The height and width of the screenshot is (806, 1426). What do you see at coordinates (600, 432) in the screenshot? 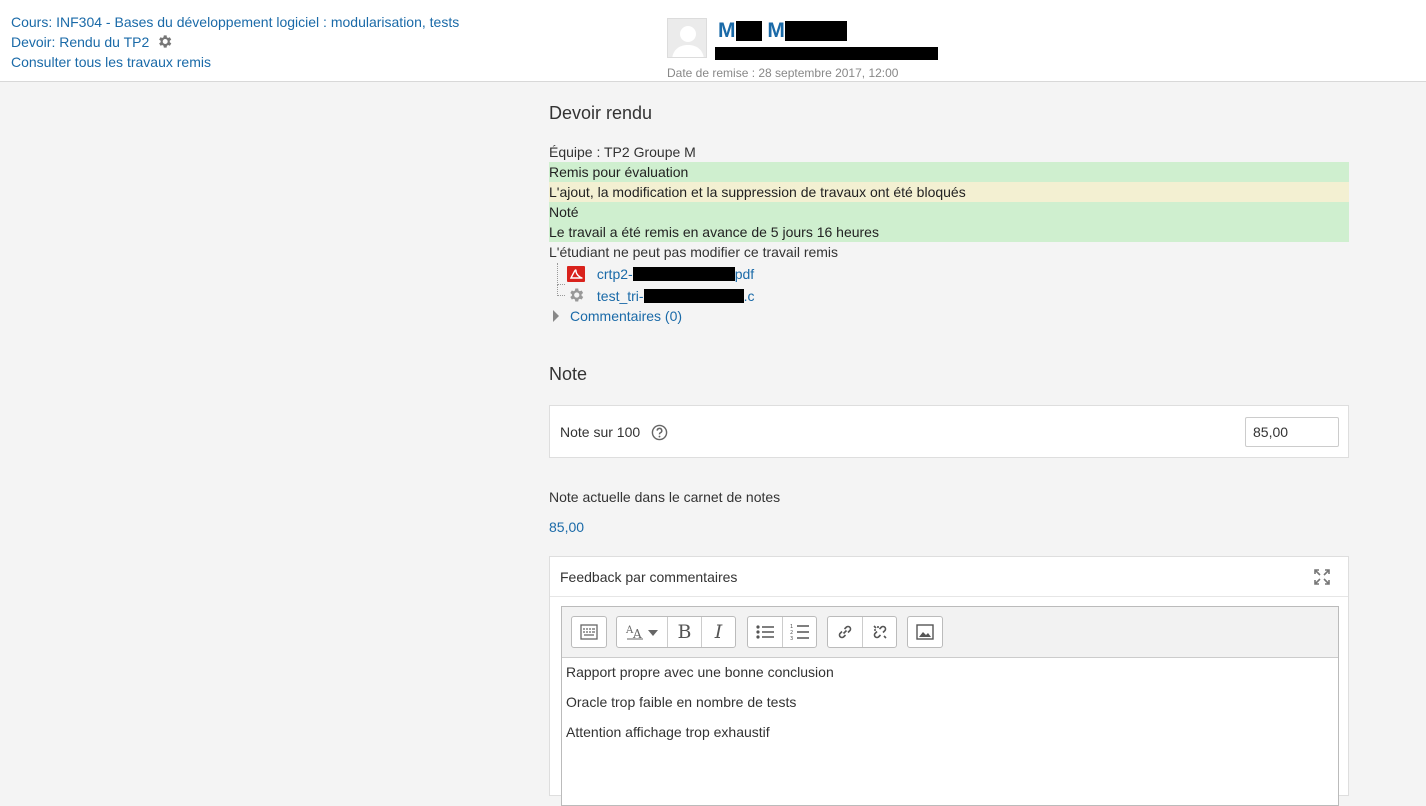
I see `grade-label: Note sur 100` at bounding box center [600, 432].